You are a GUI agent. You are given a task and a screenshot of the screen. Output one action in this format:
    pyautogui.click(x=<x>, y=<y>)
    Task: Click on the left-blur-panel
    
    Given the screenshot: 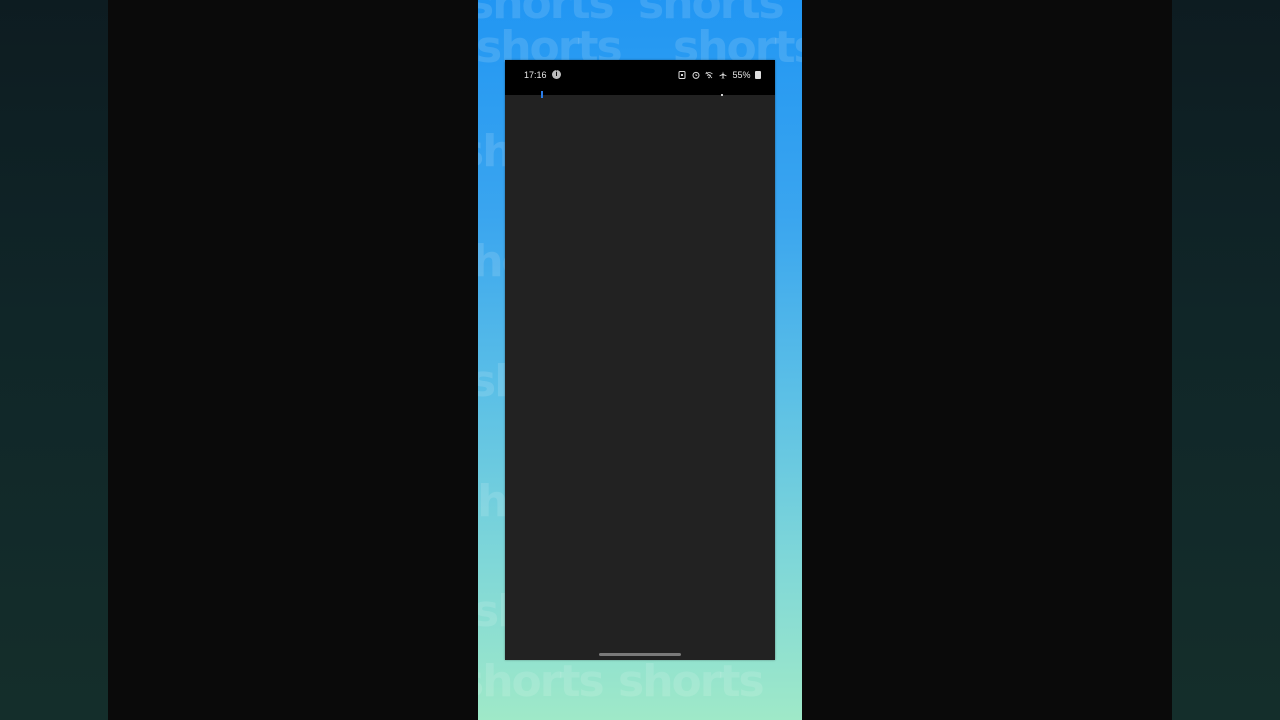 What is the action you would take?
    pyautogui.click(x=54, y=360)
    